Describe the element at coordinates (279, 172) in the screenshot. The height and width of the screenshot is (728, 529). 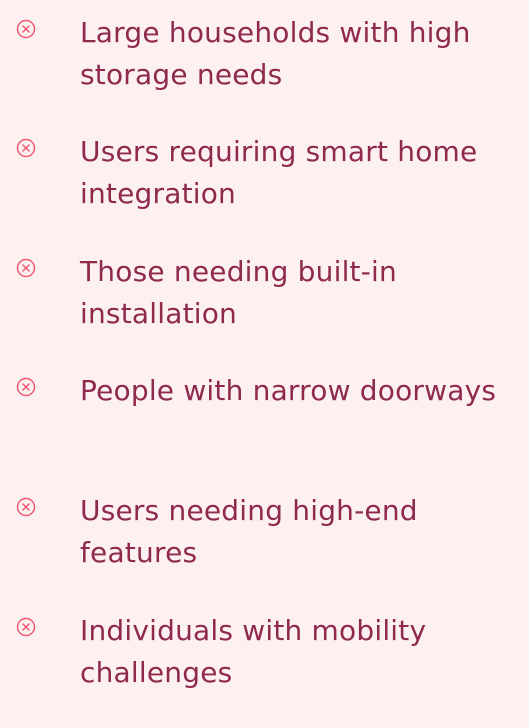
I see `list-item-label: Users requiring smart home integration` at that location.